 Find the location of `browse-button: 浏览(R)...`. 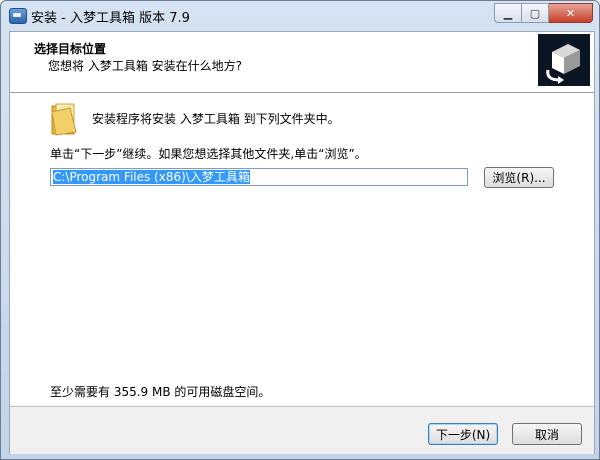

browse-button: 浏览(R)... is located at coordinates (519, 177).